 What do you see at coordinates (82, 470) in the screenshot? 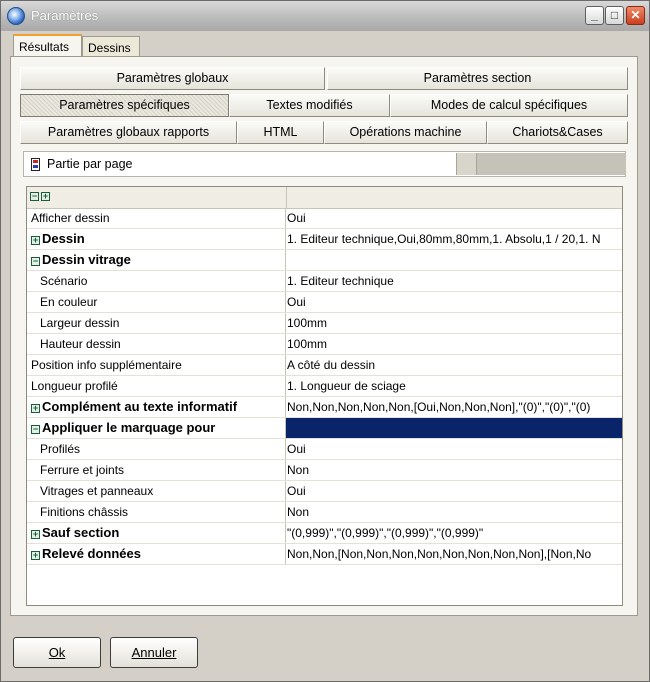
I see `property-label: Ferrure et joints` at bounding box center [82, 470].